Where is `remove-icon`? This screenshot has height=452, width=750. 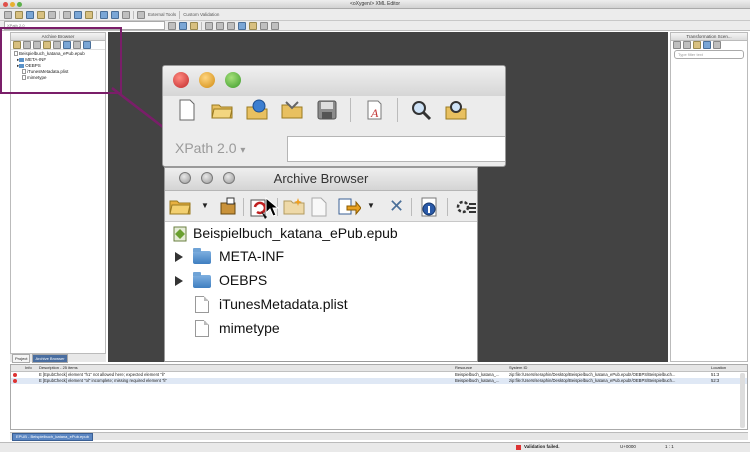 remove-icon is located at coordinates (717, 45).